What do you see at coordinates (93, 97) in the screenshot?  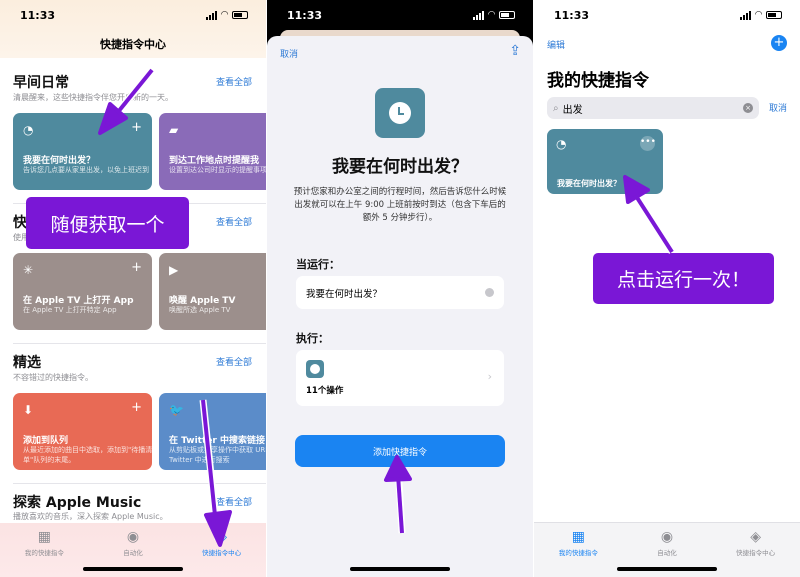 I see `section-subtitle: 清晨醒来，这些快捷指令伴您开启新的一天。` at bounding box center [93, 97].